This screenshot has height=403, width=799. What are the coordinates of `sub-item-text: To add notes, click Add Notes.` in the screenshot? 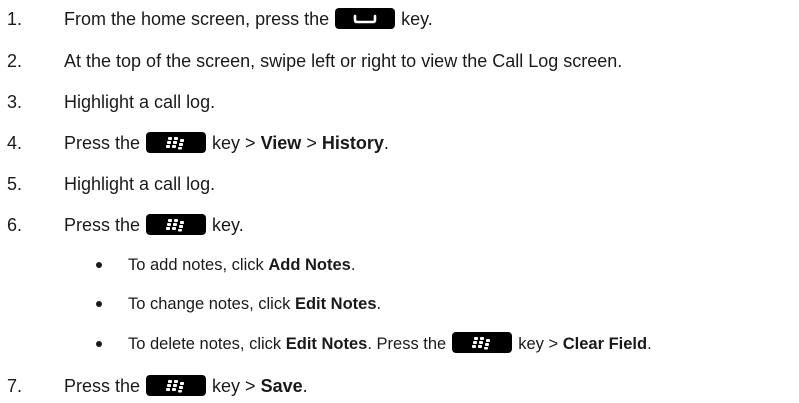 It's located at (241, 265).